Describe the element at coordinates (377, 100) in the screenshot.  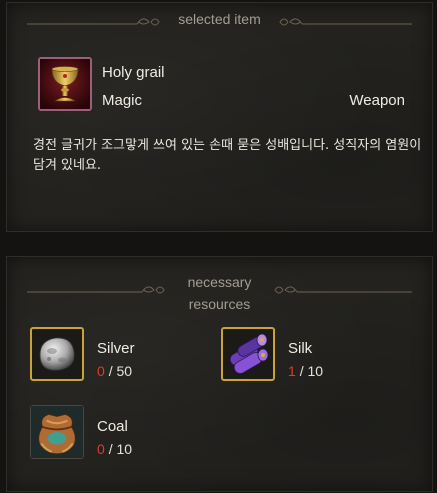
I see `item-type: Weapon` at that location.